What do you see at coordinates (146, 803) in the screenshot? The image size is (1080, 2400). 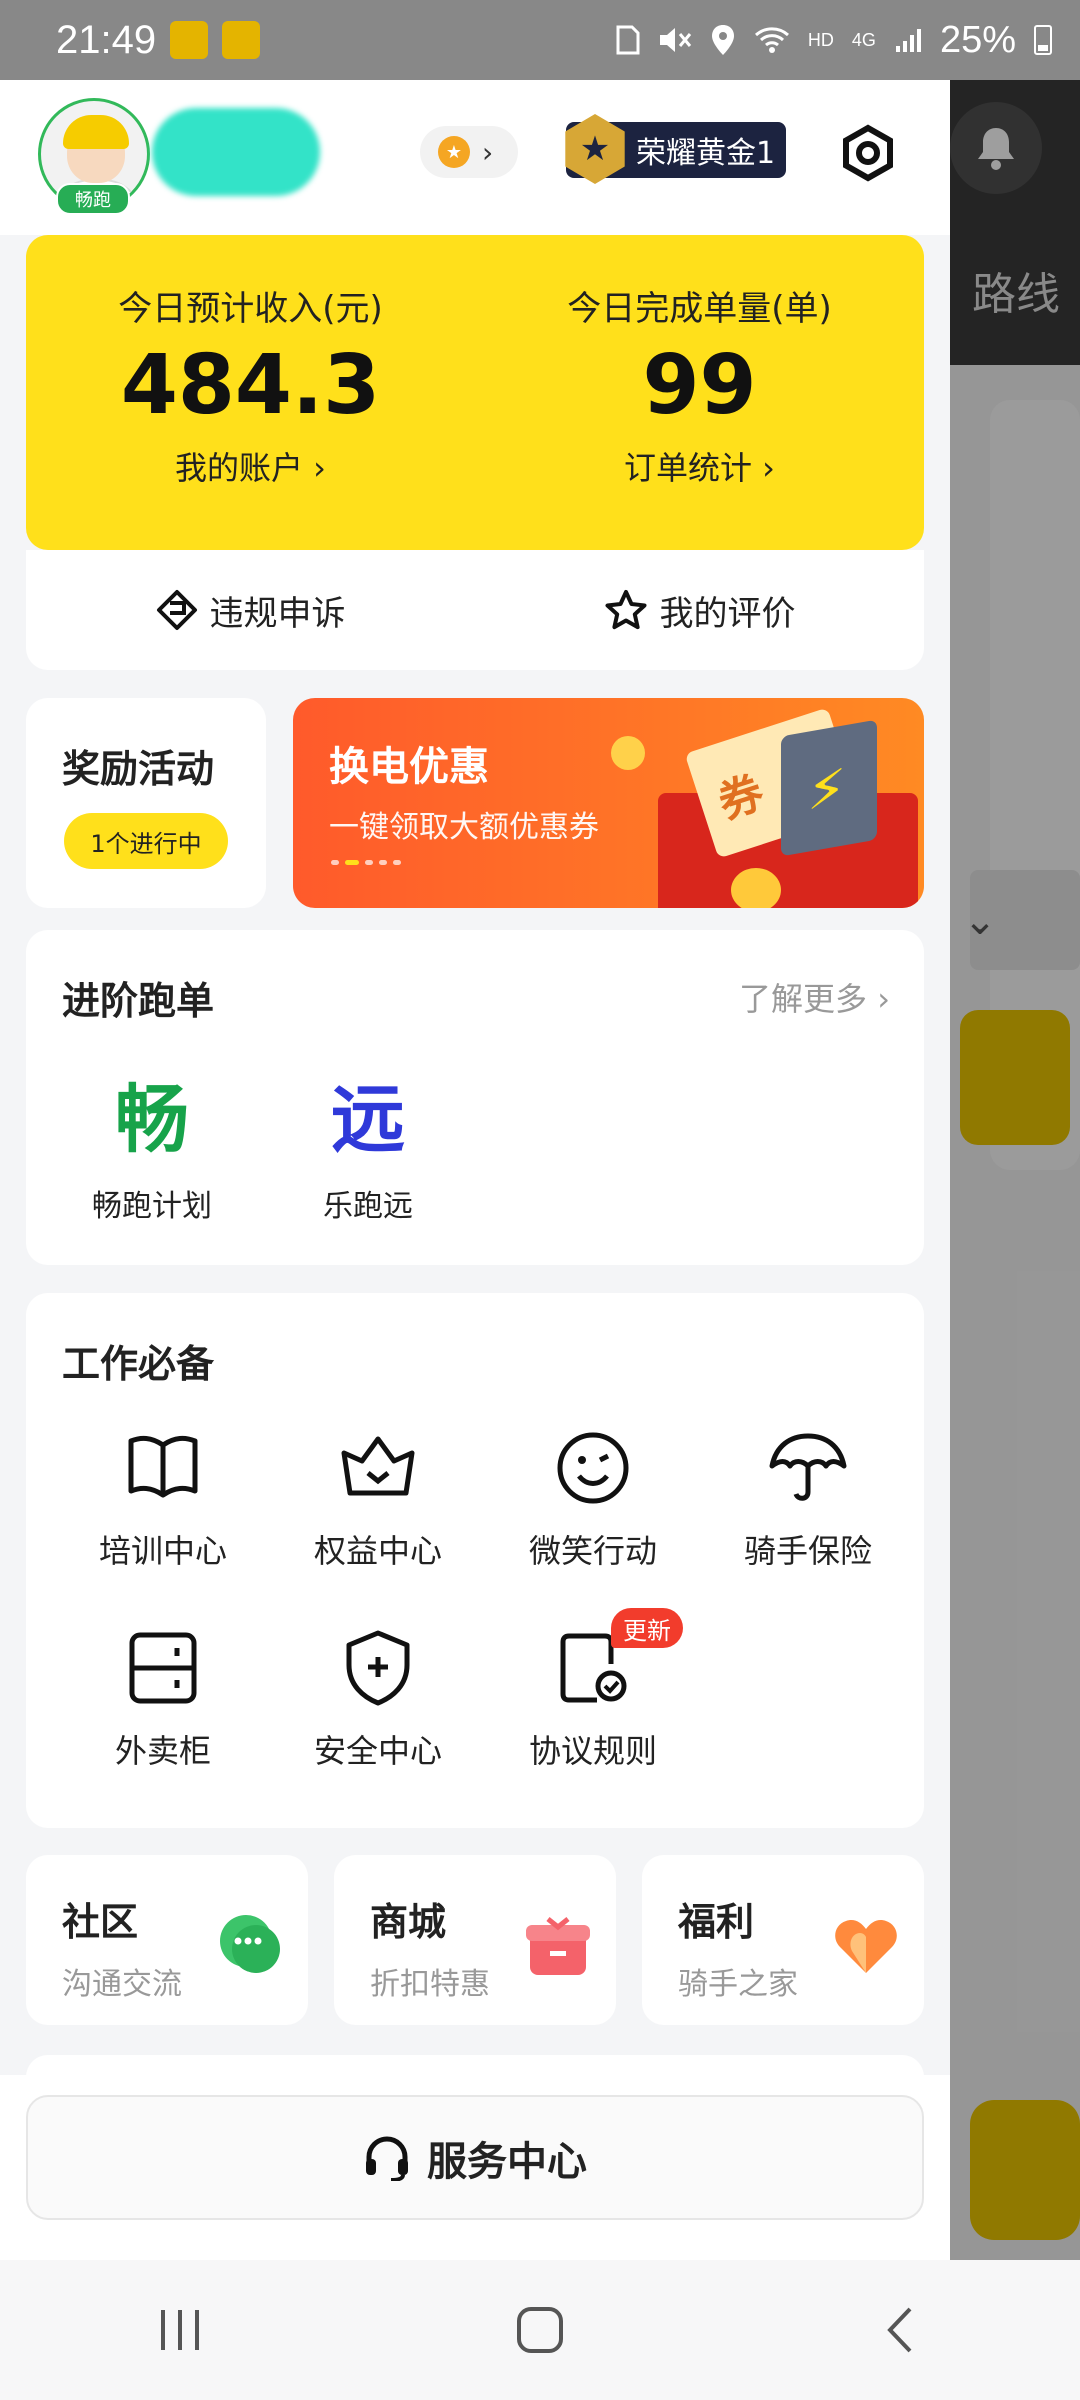 I see `reward-card: 奖励活动 1个进行中` at bounding box center [146, 803].